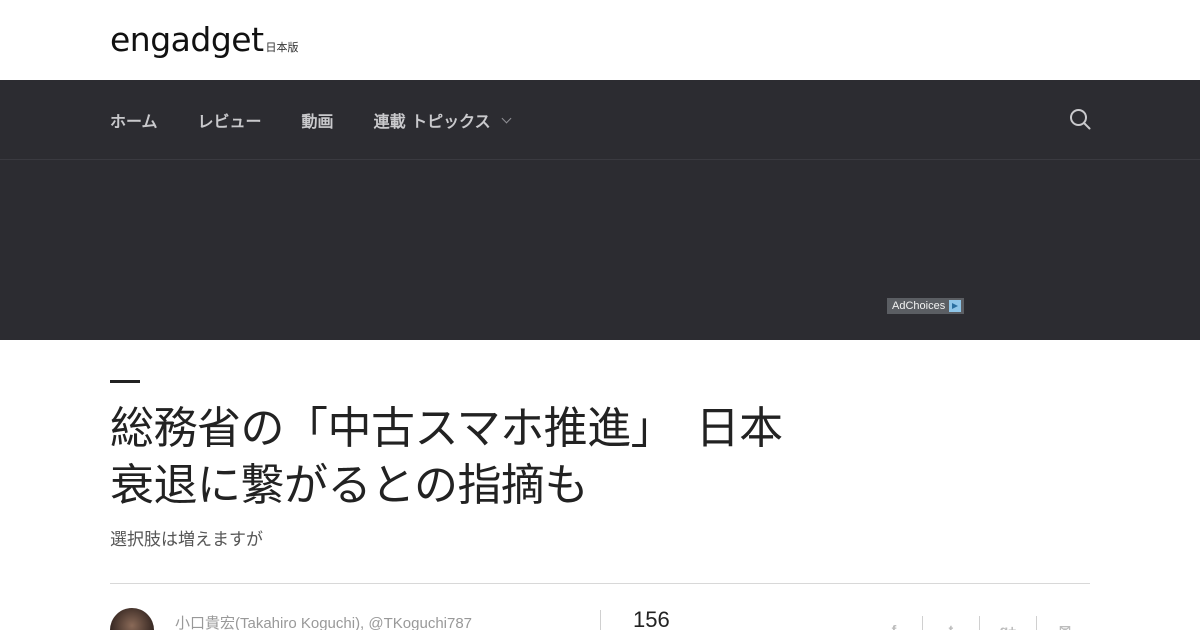 This screenshot has width=1200, height=630. Describe the element at coordinates (951, 623) in the screenshot. I see `twitter-icon: t` at that location.